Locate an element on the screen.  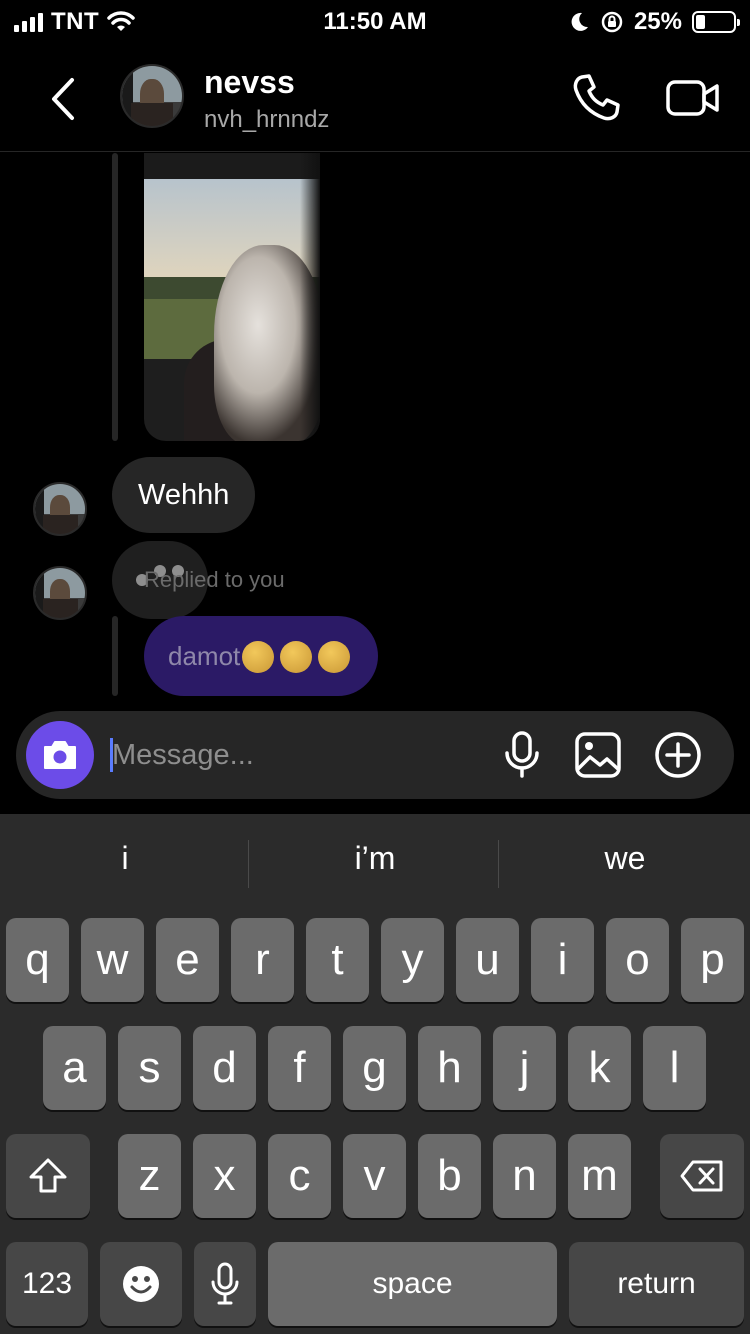
key-q: q is located at coordinates (37, 960).